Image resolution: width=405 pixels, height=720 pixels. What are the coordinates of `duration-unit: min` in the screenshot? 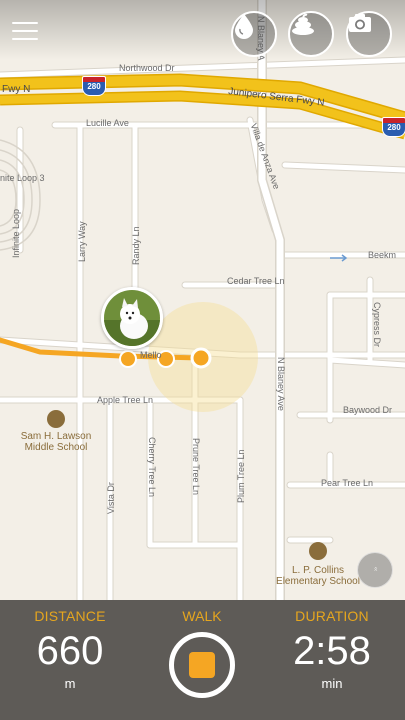 It's located at (332, 683).